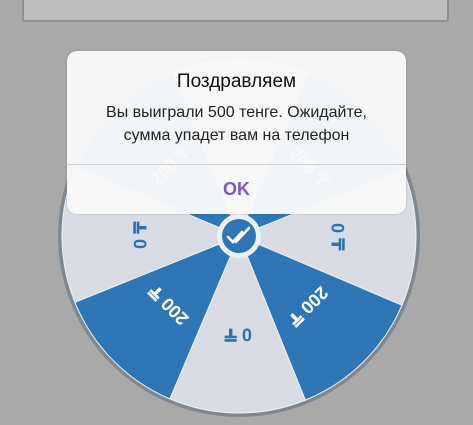 The width and height of the screenshot is (473, 425). Describe the element at coordinates (236, 135) in the screenshot. I see `alert-message-line-2: сумма упадет вам на телефон` at that location.